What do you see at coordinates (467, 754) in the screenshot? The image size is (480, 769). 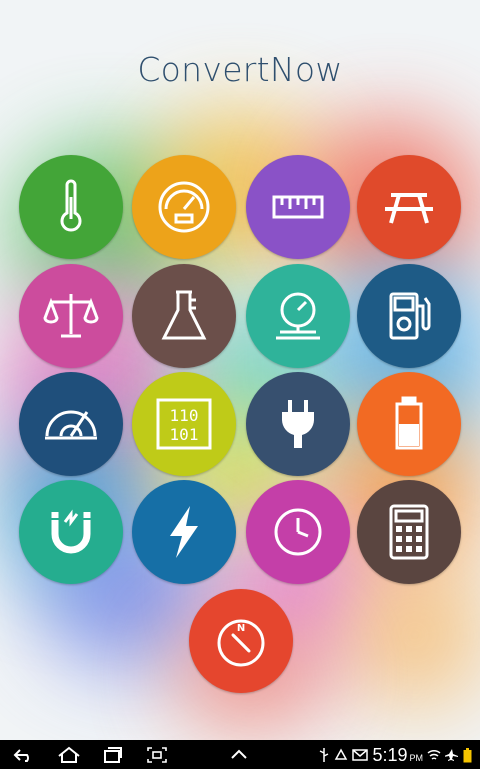 I see `battery-status-icon` at bounding box center [467, 754].